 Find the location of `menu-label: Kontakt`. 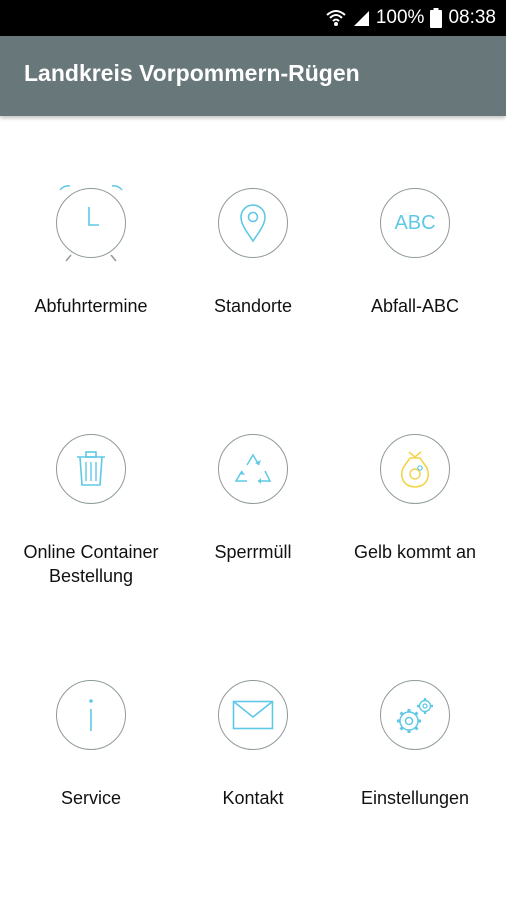

menu-label: Kontakt is located at coordinates (253, 798).